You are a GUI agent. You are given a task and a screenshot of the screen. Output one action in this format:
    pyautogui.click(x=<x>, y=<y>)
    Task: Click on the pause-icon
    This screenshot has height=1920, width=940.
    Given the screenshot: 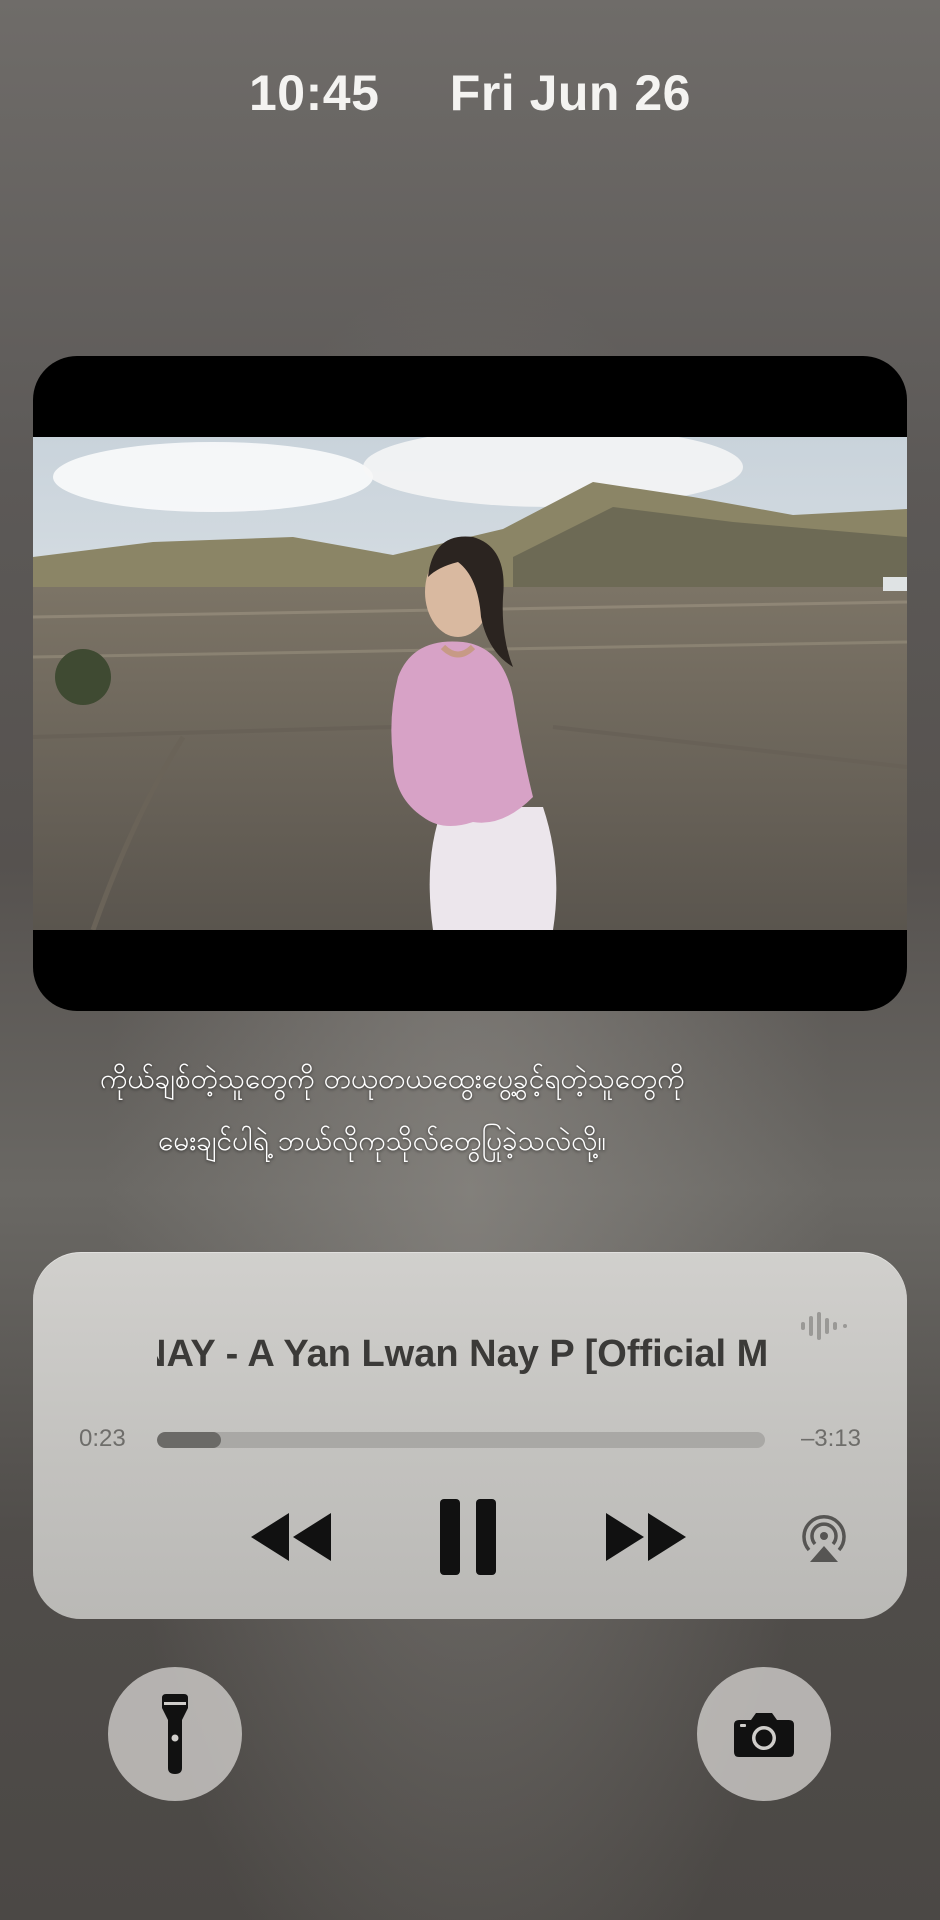 What is the action you would take?
    pyautogui.click(x=468, y=1537)
    